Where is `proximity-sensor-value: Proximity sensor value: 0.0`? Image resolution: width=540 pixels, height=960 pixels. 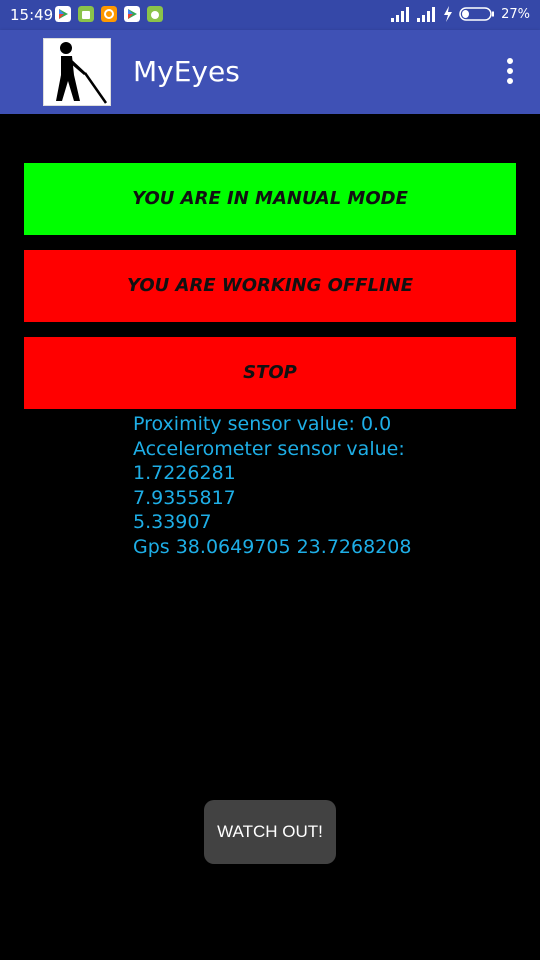 proximity-sensor-value: Proximity sensor value: 0.0 is located at coordinates (262, 424).